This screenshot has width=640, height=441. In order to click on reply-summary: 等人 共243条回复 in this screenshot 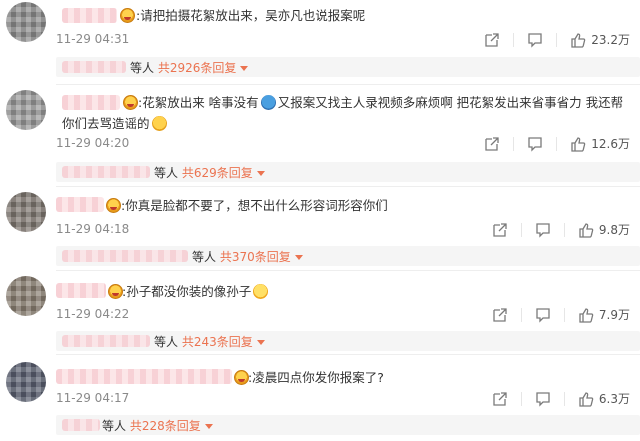, I will do `click(348, 341)`.